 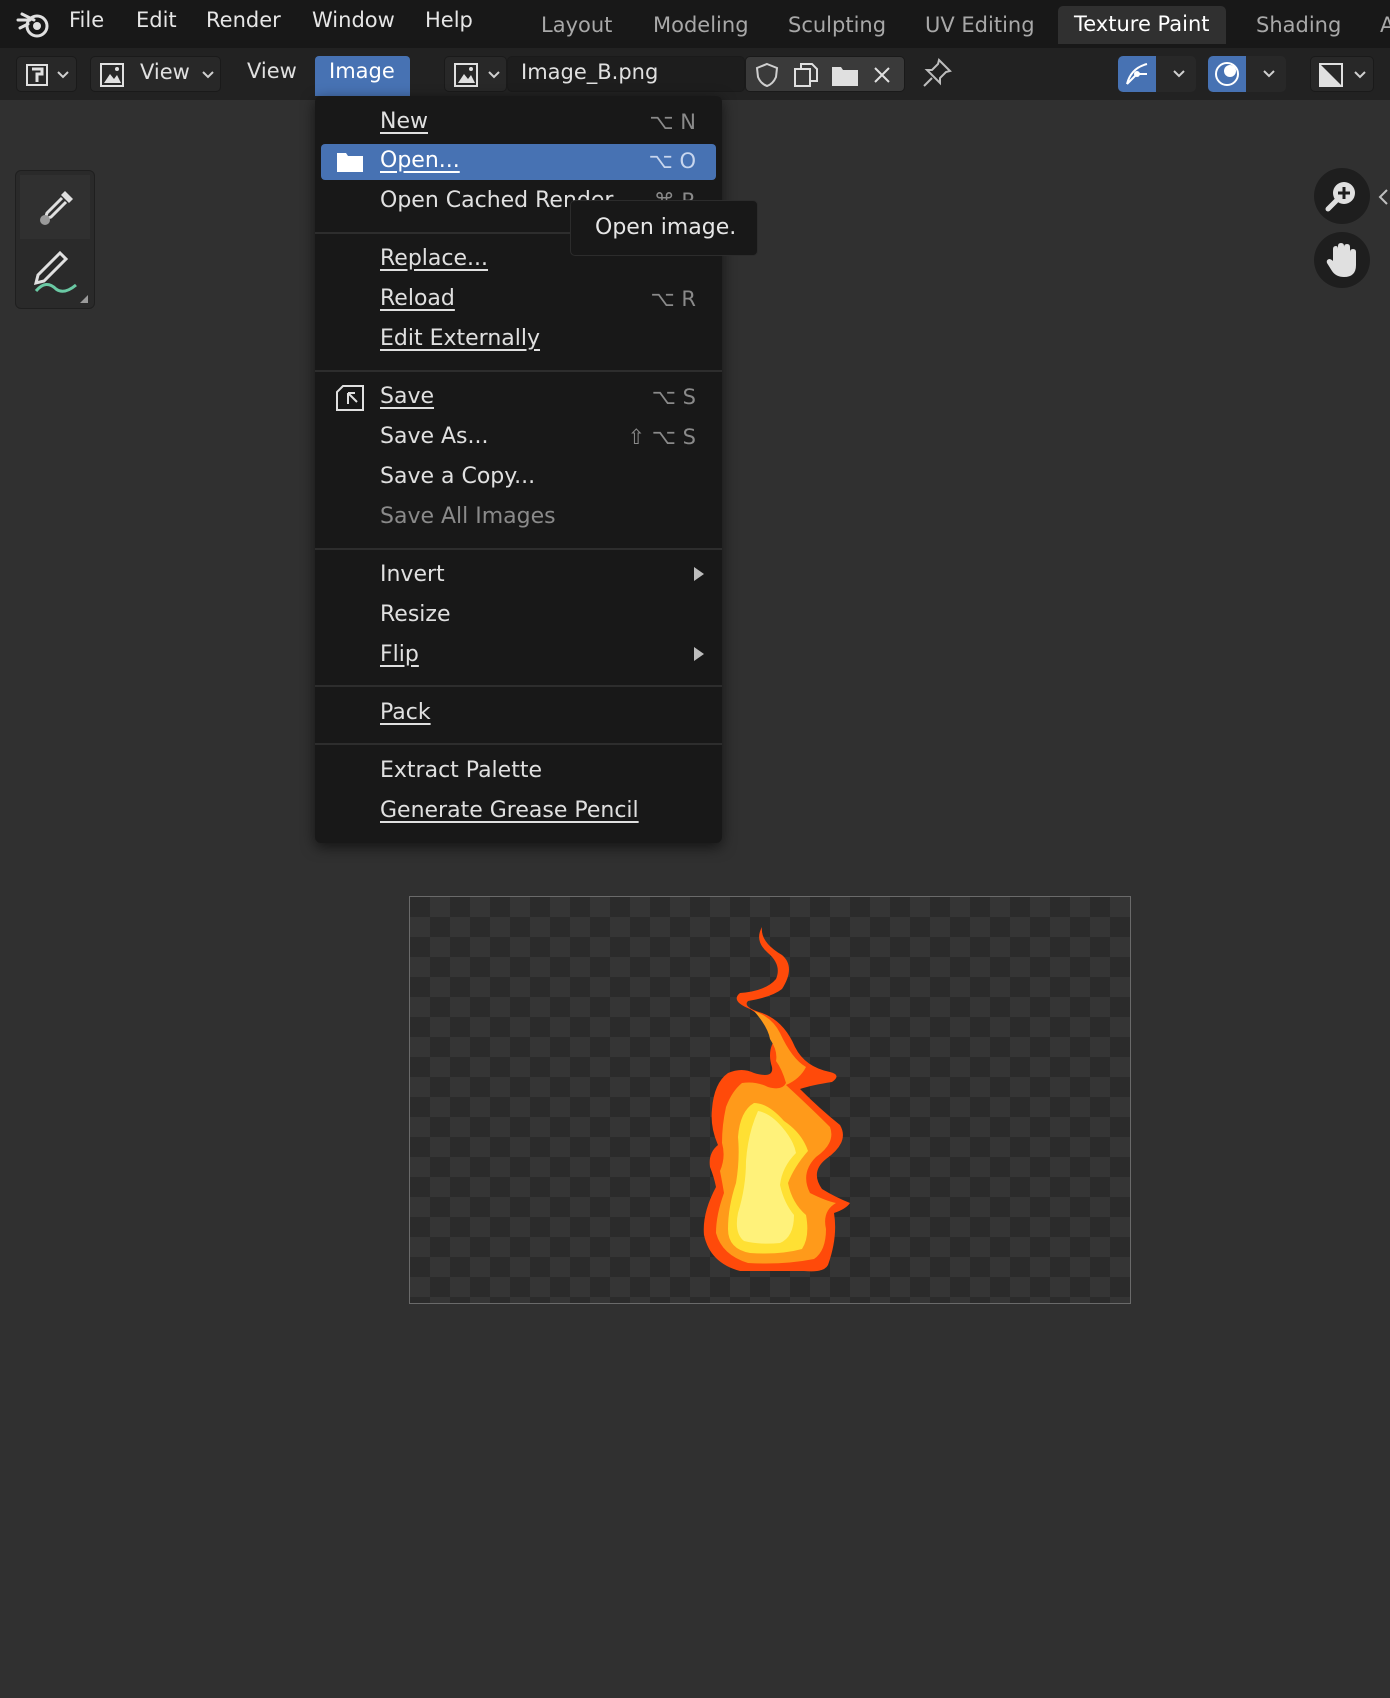 I want to click on gizmo-icon, so click(x=1137, y=74).